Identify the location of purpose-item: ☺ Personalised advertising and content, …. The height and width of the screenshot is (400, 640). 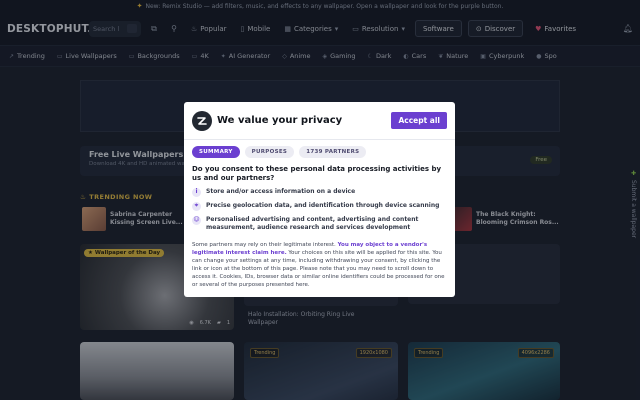
(320, 224).